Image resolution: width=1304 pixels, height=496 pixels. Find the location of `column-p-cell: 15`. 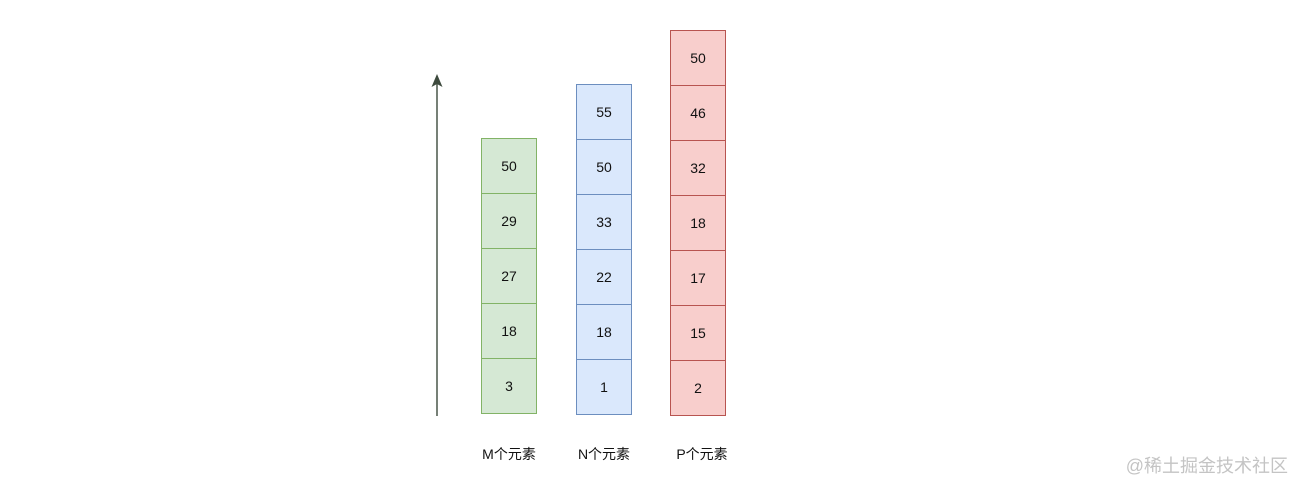

column-p-cell: 15 is located at coordinates (698, 333).